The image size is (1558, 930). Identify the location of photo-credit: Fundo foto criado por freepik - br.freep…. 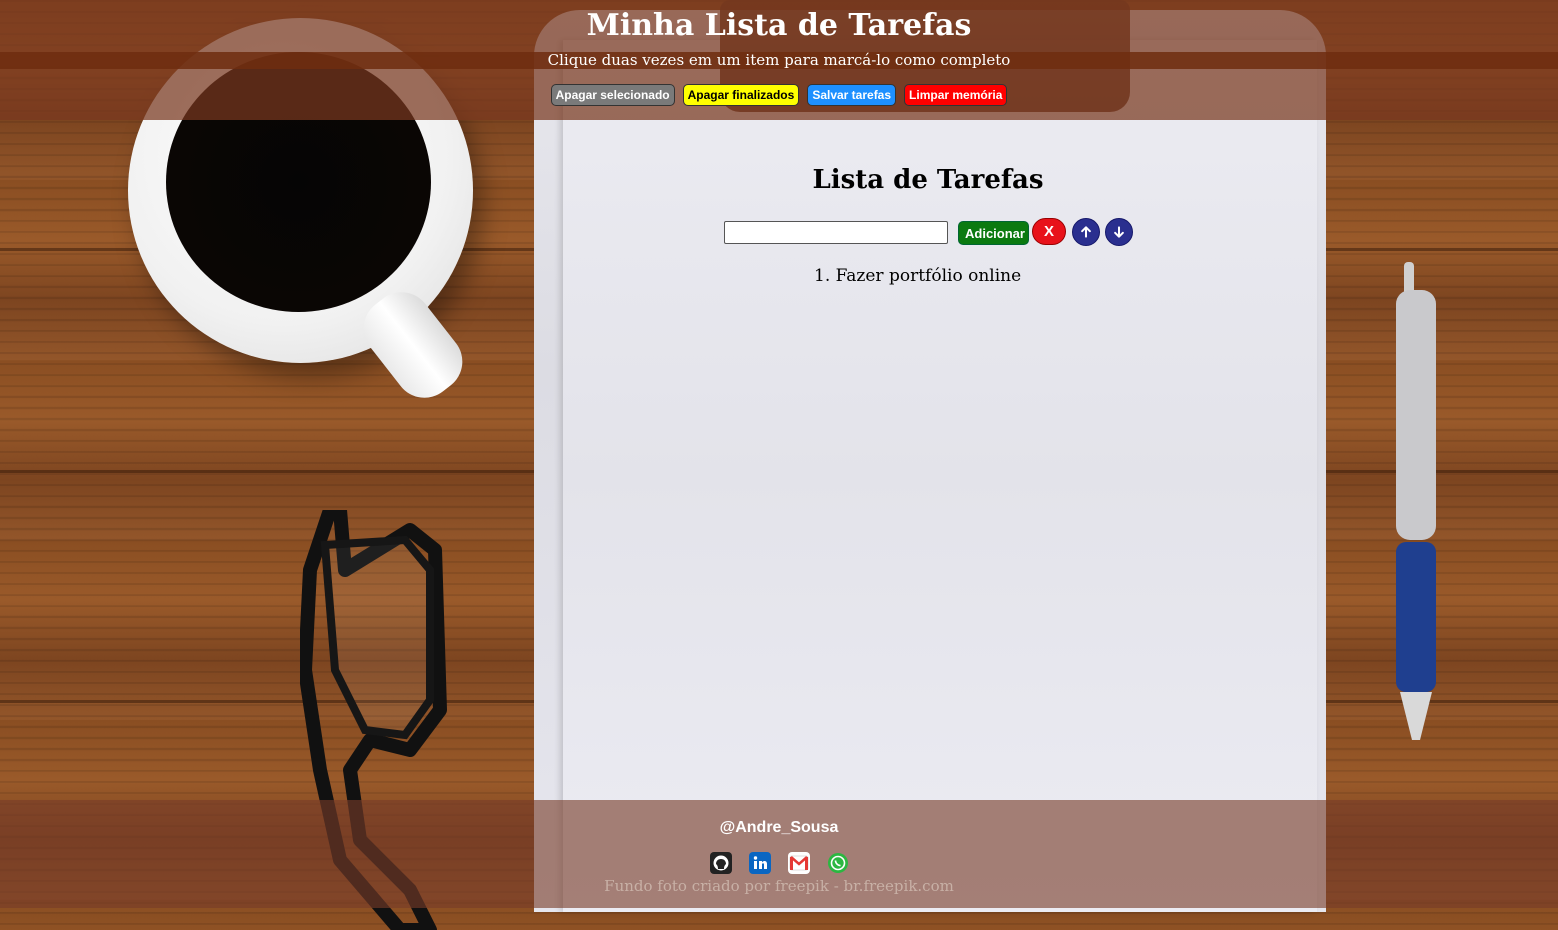
(779, 886).